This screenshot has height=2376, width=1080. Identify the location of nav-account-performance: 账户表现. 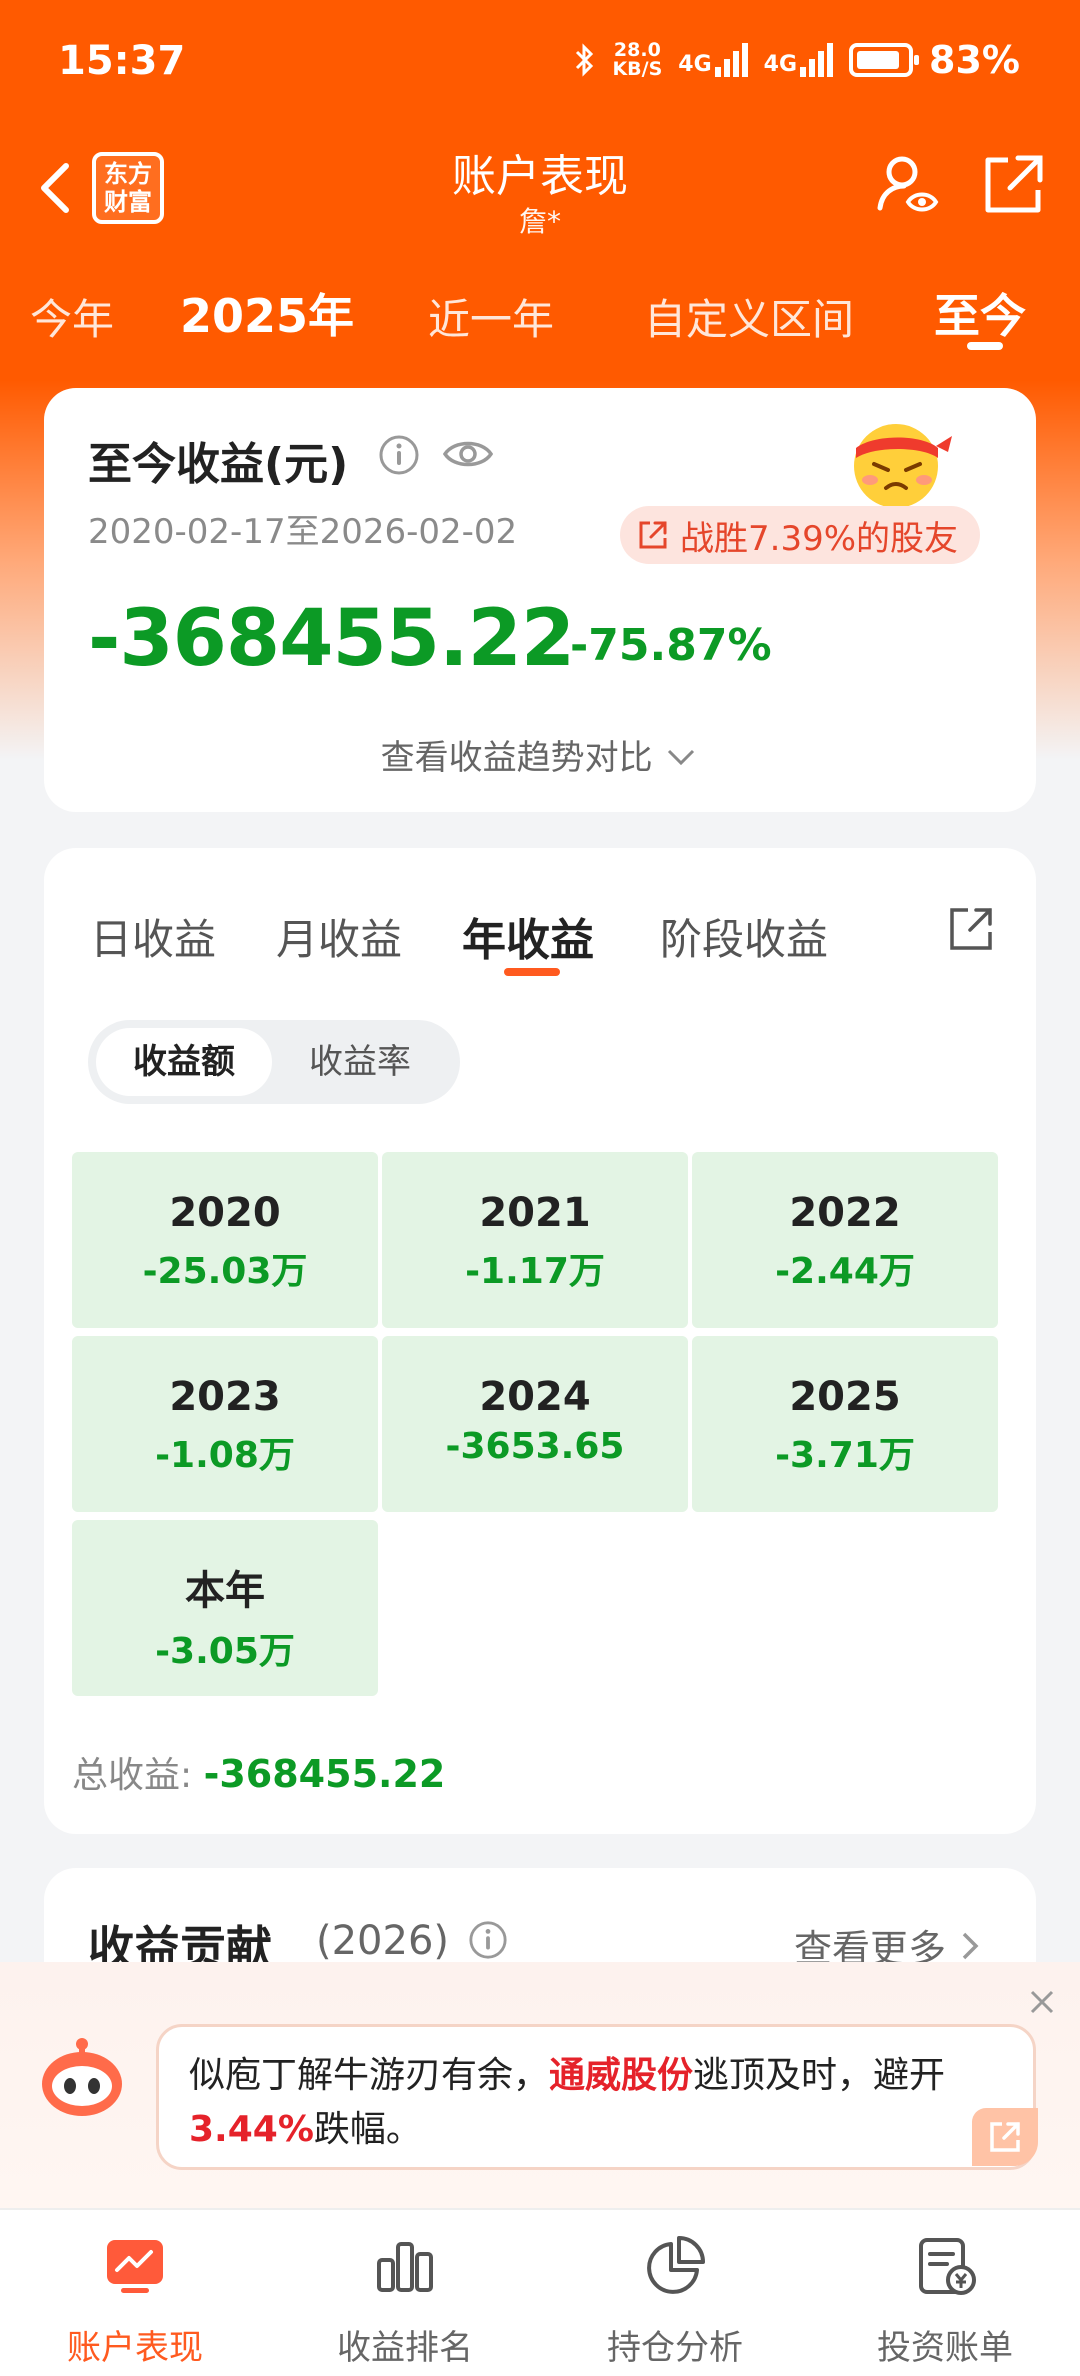
(135, 2293).